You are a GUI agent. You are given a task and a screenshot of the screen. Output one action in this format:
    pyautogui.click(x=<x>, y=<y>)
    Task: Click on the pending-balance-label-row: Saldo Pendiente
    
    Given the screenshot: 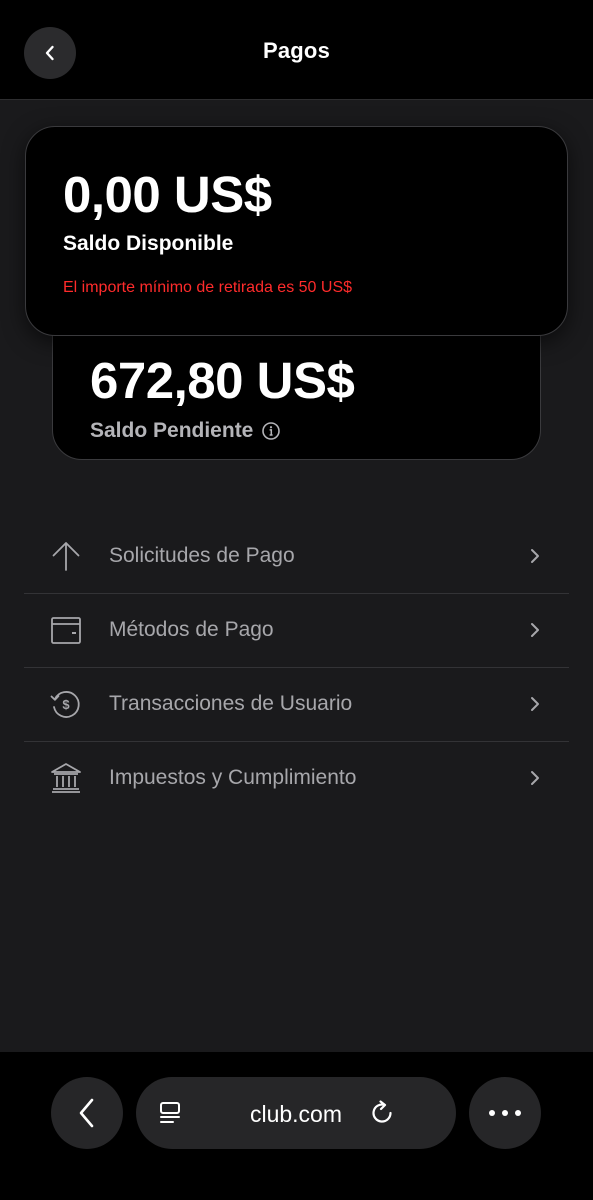 What is the action you would take?
    pyautogui.click(x=185, y=431)
    